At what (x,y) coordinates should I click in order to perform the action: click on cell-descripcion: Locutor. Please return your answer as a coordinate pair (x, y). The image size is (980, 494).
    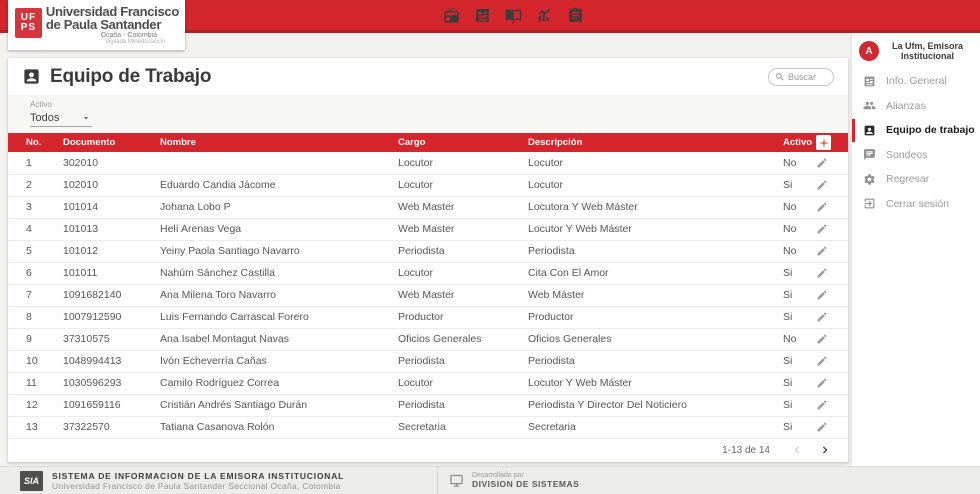
    Looking at the image, I should click on (546, 185).